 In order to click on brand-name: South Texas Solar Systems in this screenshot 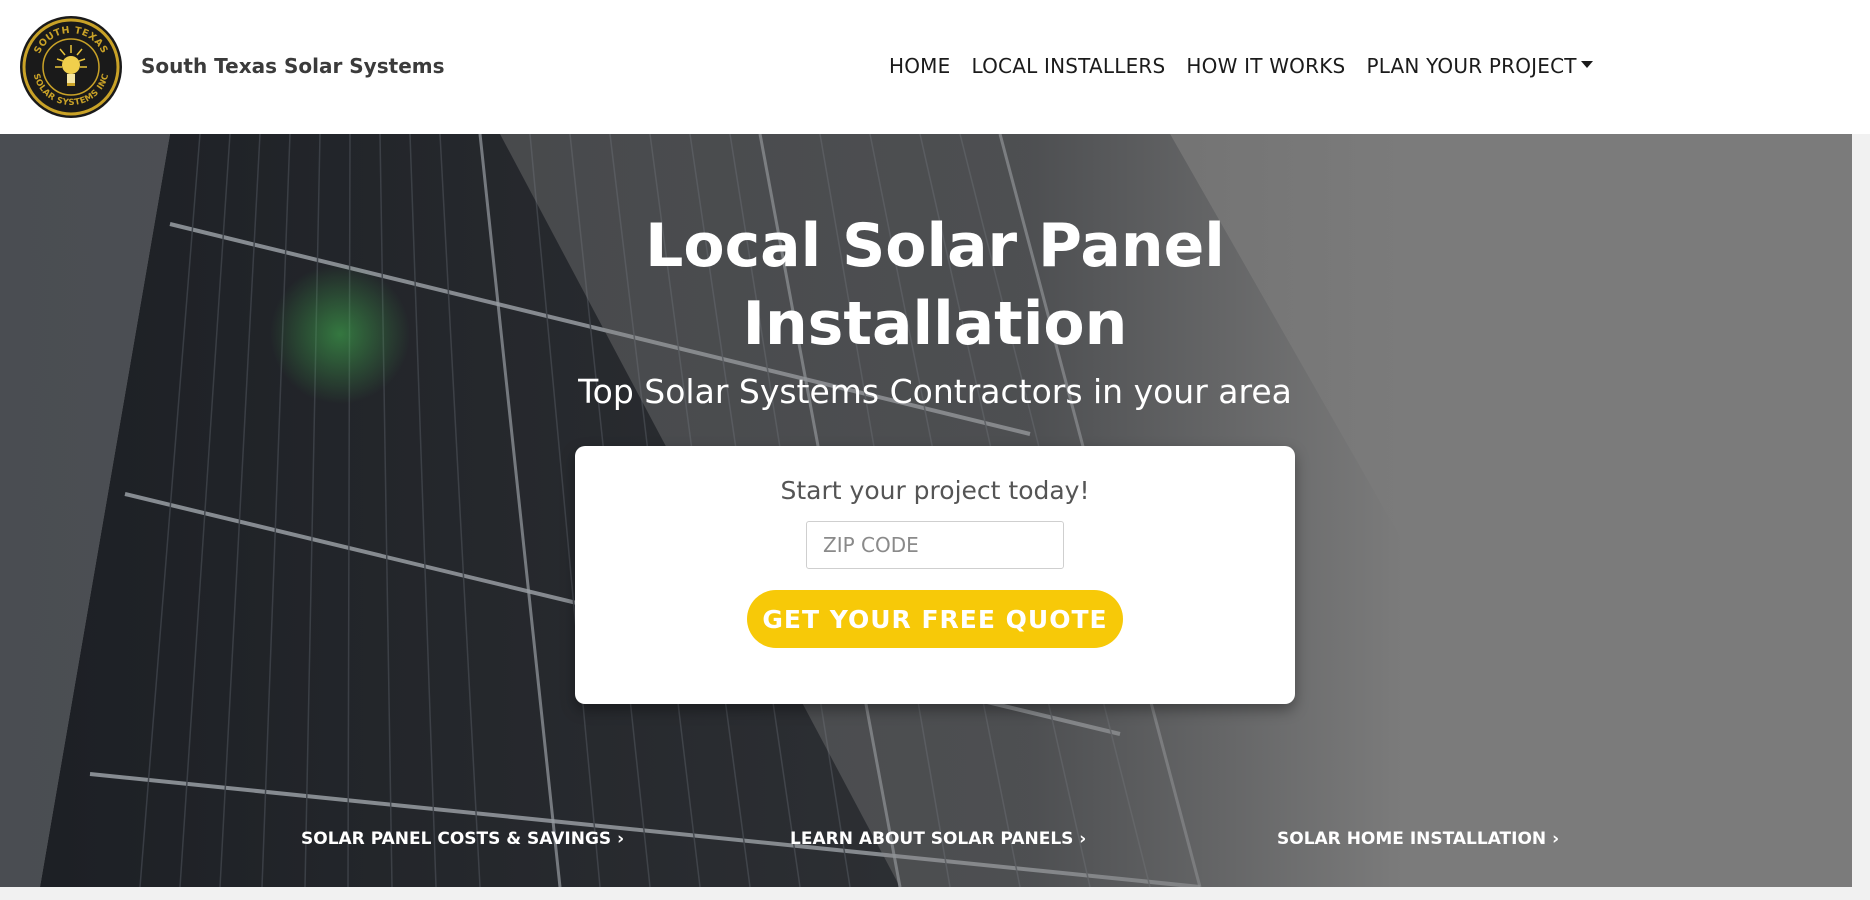, I will do `click(293, 66)`.